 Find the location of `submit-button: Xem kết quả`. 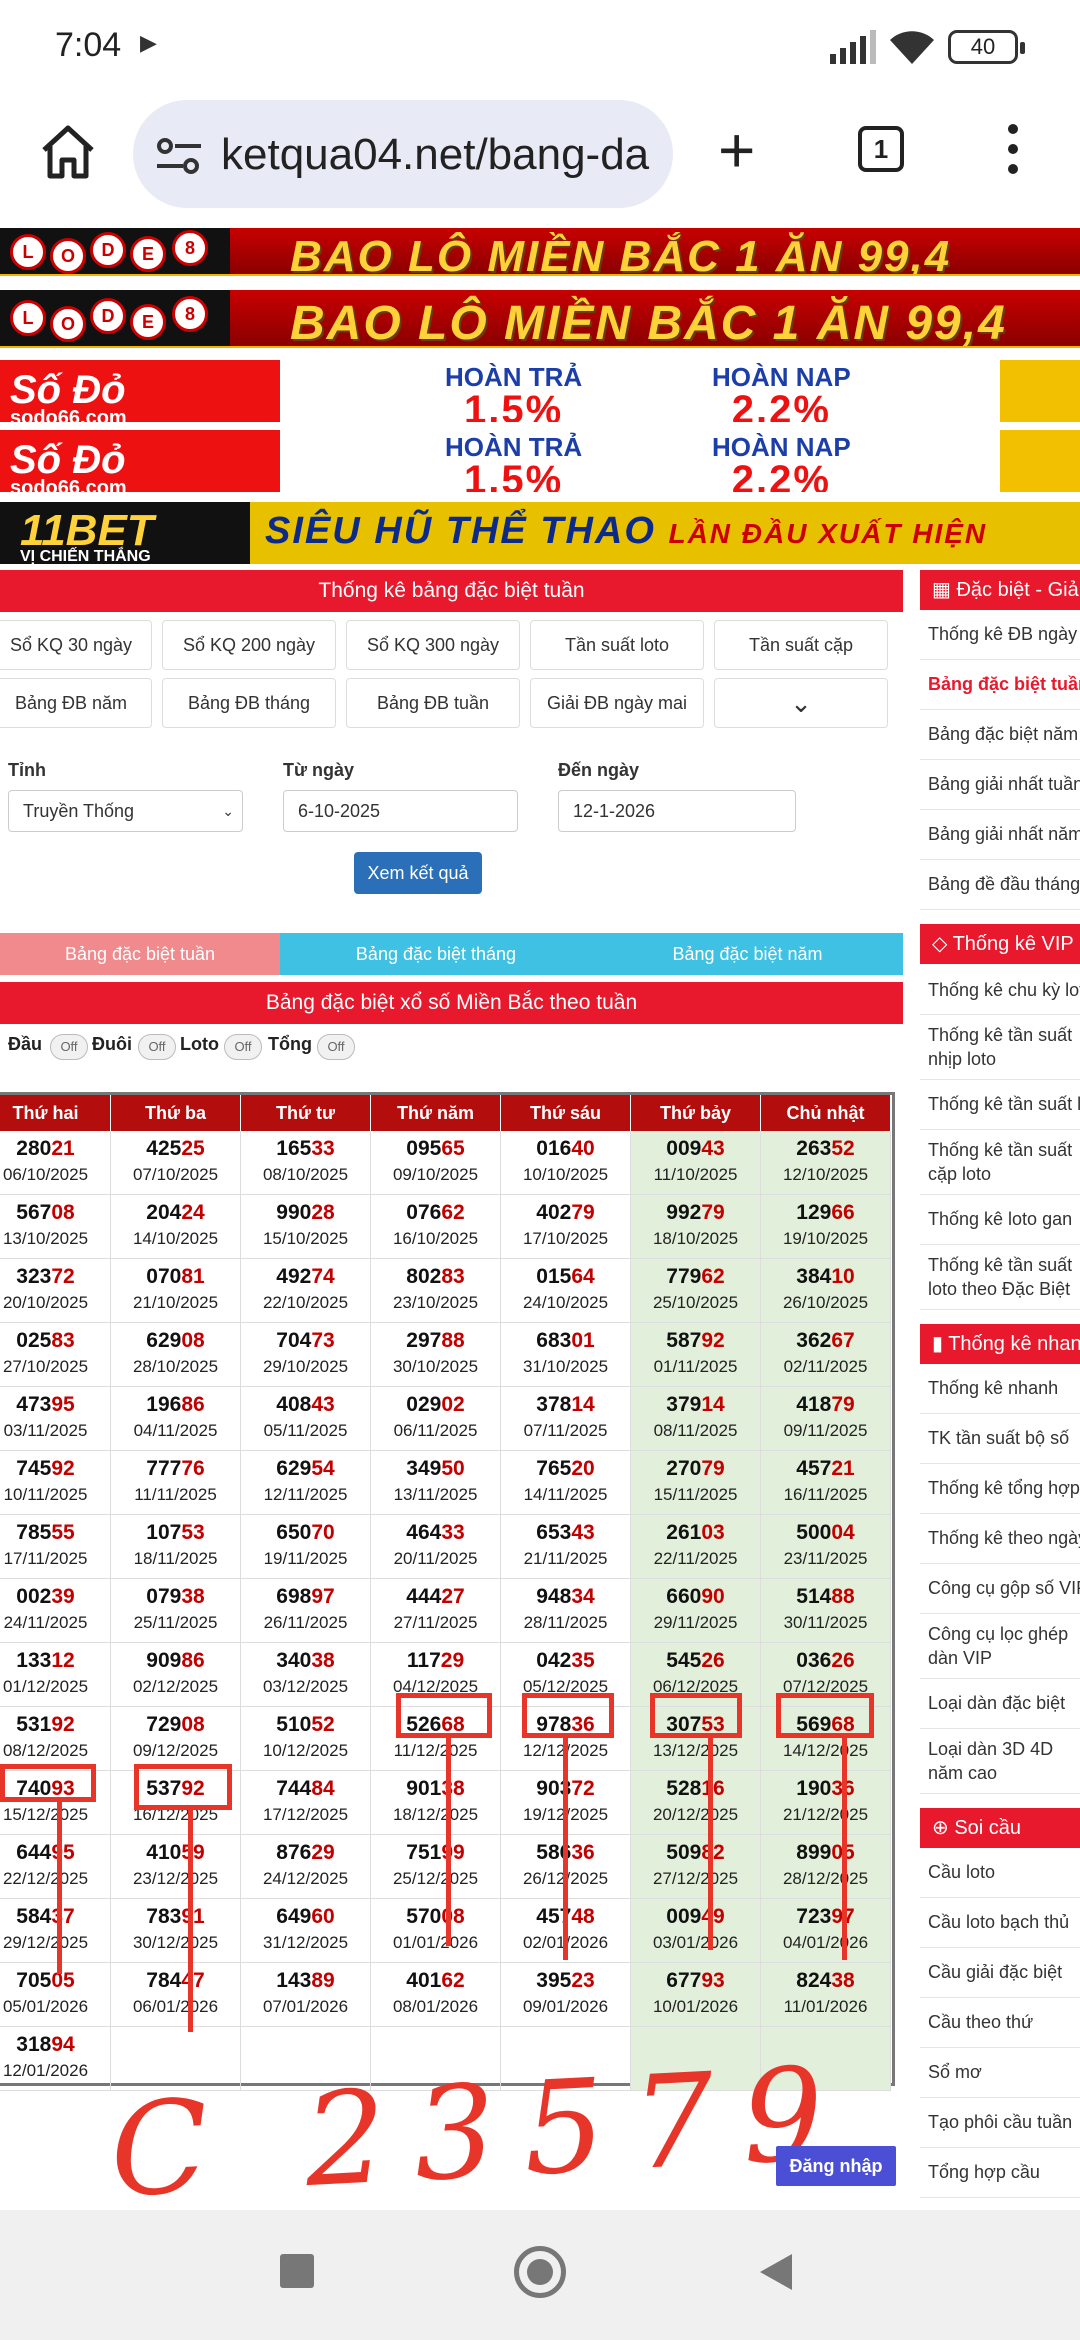

submit-button: Xem kết quả is located at coordinates (418, 873).